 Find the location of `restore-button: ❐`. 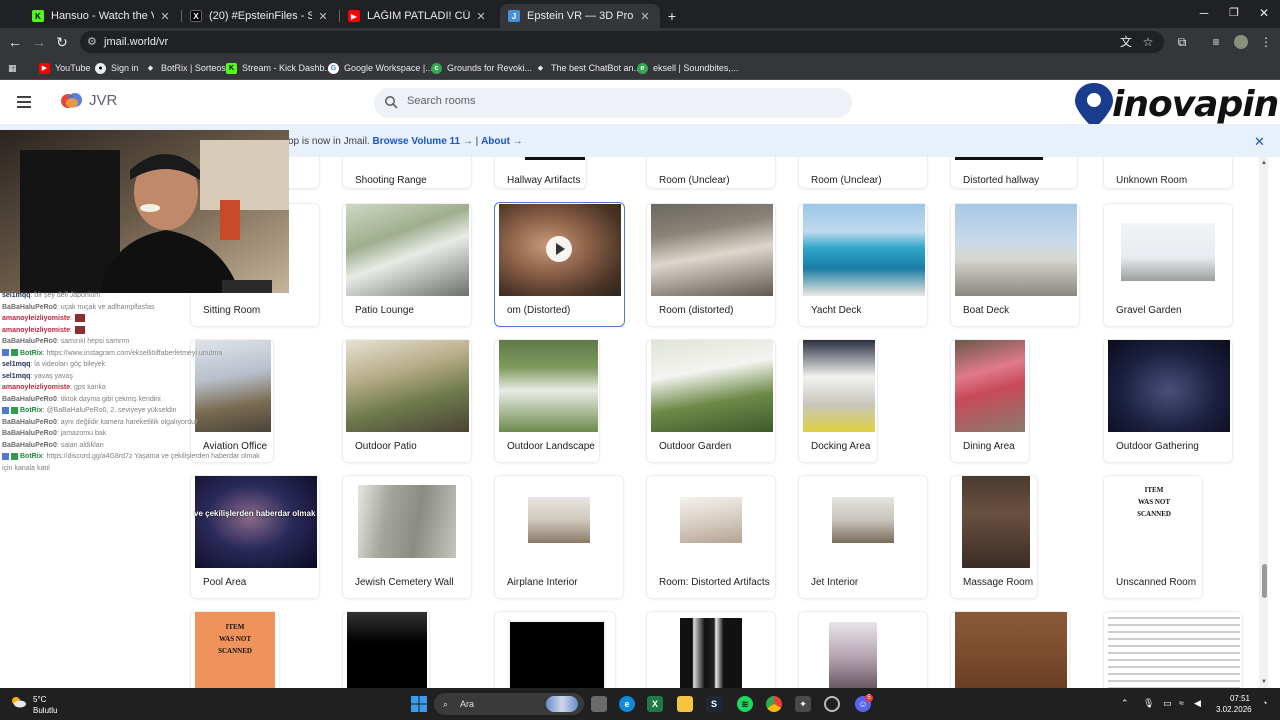

restore-button: ❐ is located at coordinates (1234, 12).